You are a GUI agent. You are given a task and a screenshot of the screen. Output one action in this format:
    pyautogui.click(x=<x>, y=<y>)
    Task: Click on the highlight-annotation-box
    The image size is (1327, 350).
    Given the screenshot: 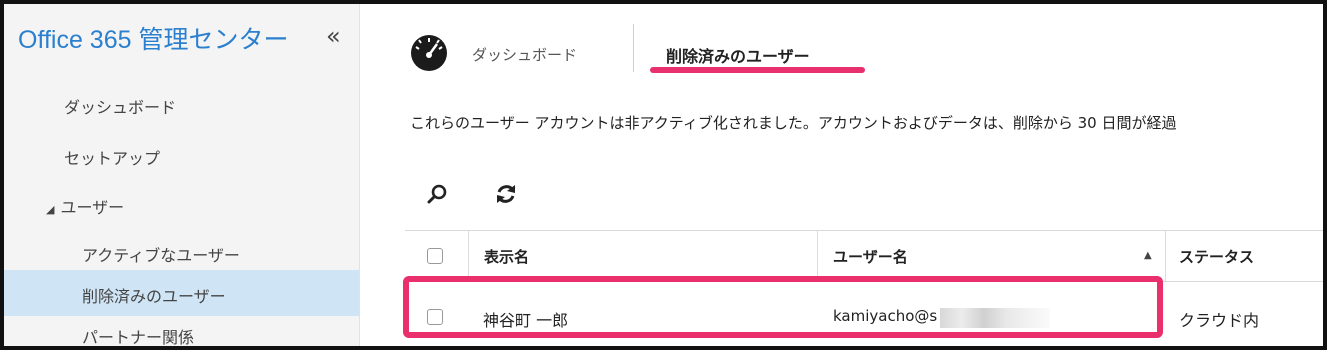 What is the action you would take?
    pyautogui.click(x=783, y=307)
    